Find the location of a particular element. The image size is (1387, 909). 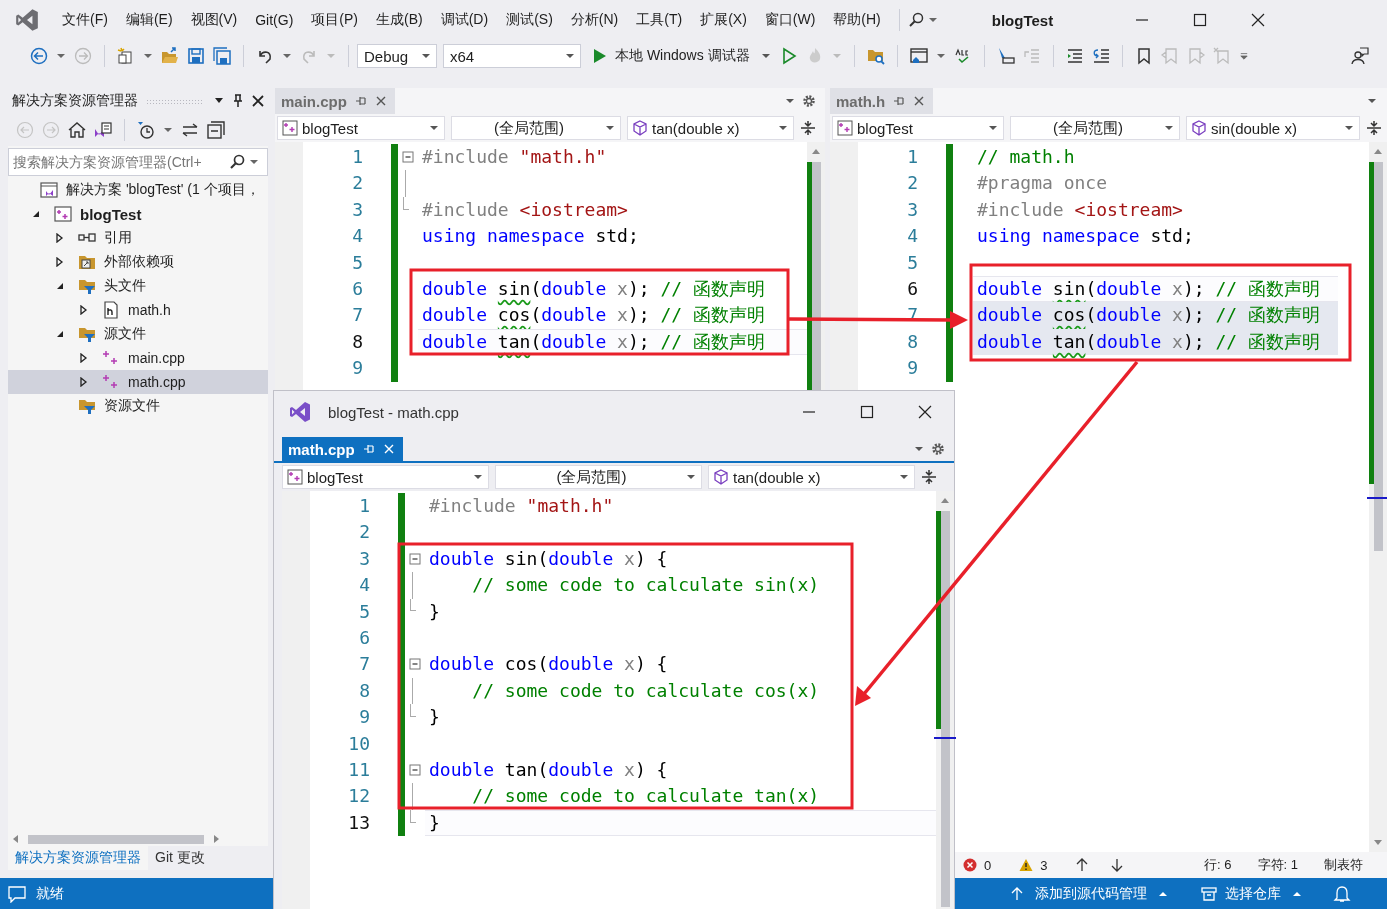

indent-indicator: 制表符 is located at coordinates (1343, 865).